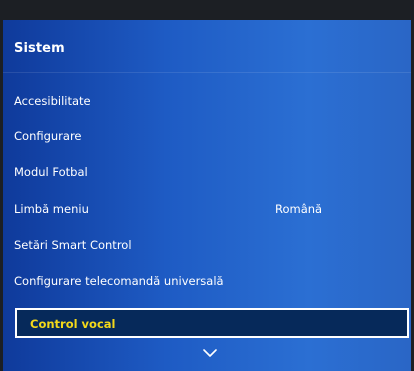 The image size is (414, 371). Describe the element at coordinates (207, 72) in the screenshot. I see `title-divider` at that location.